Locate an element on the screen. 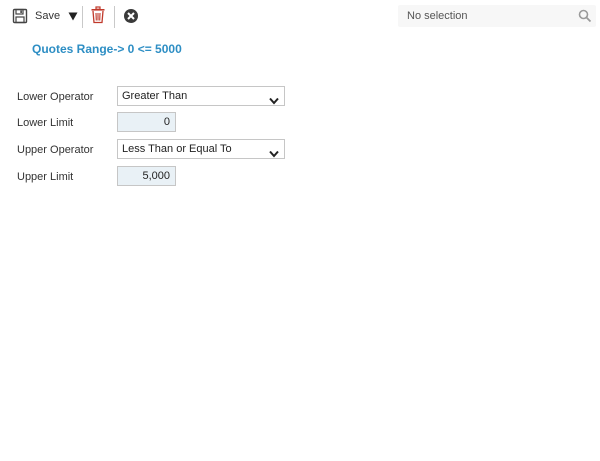  close-button is located at coordinates (131, 18).